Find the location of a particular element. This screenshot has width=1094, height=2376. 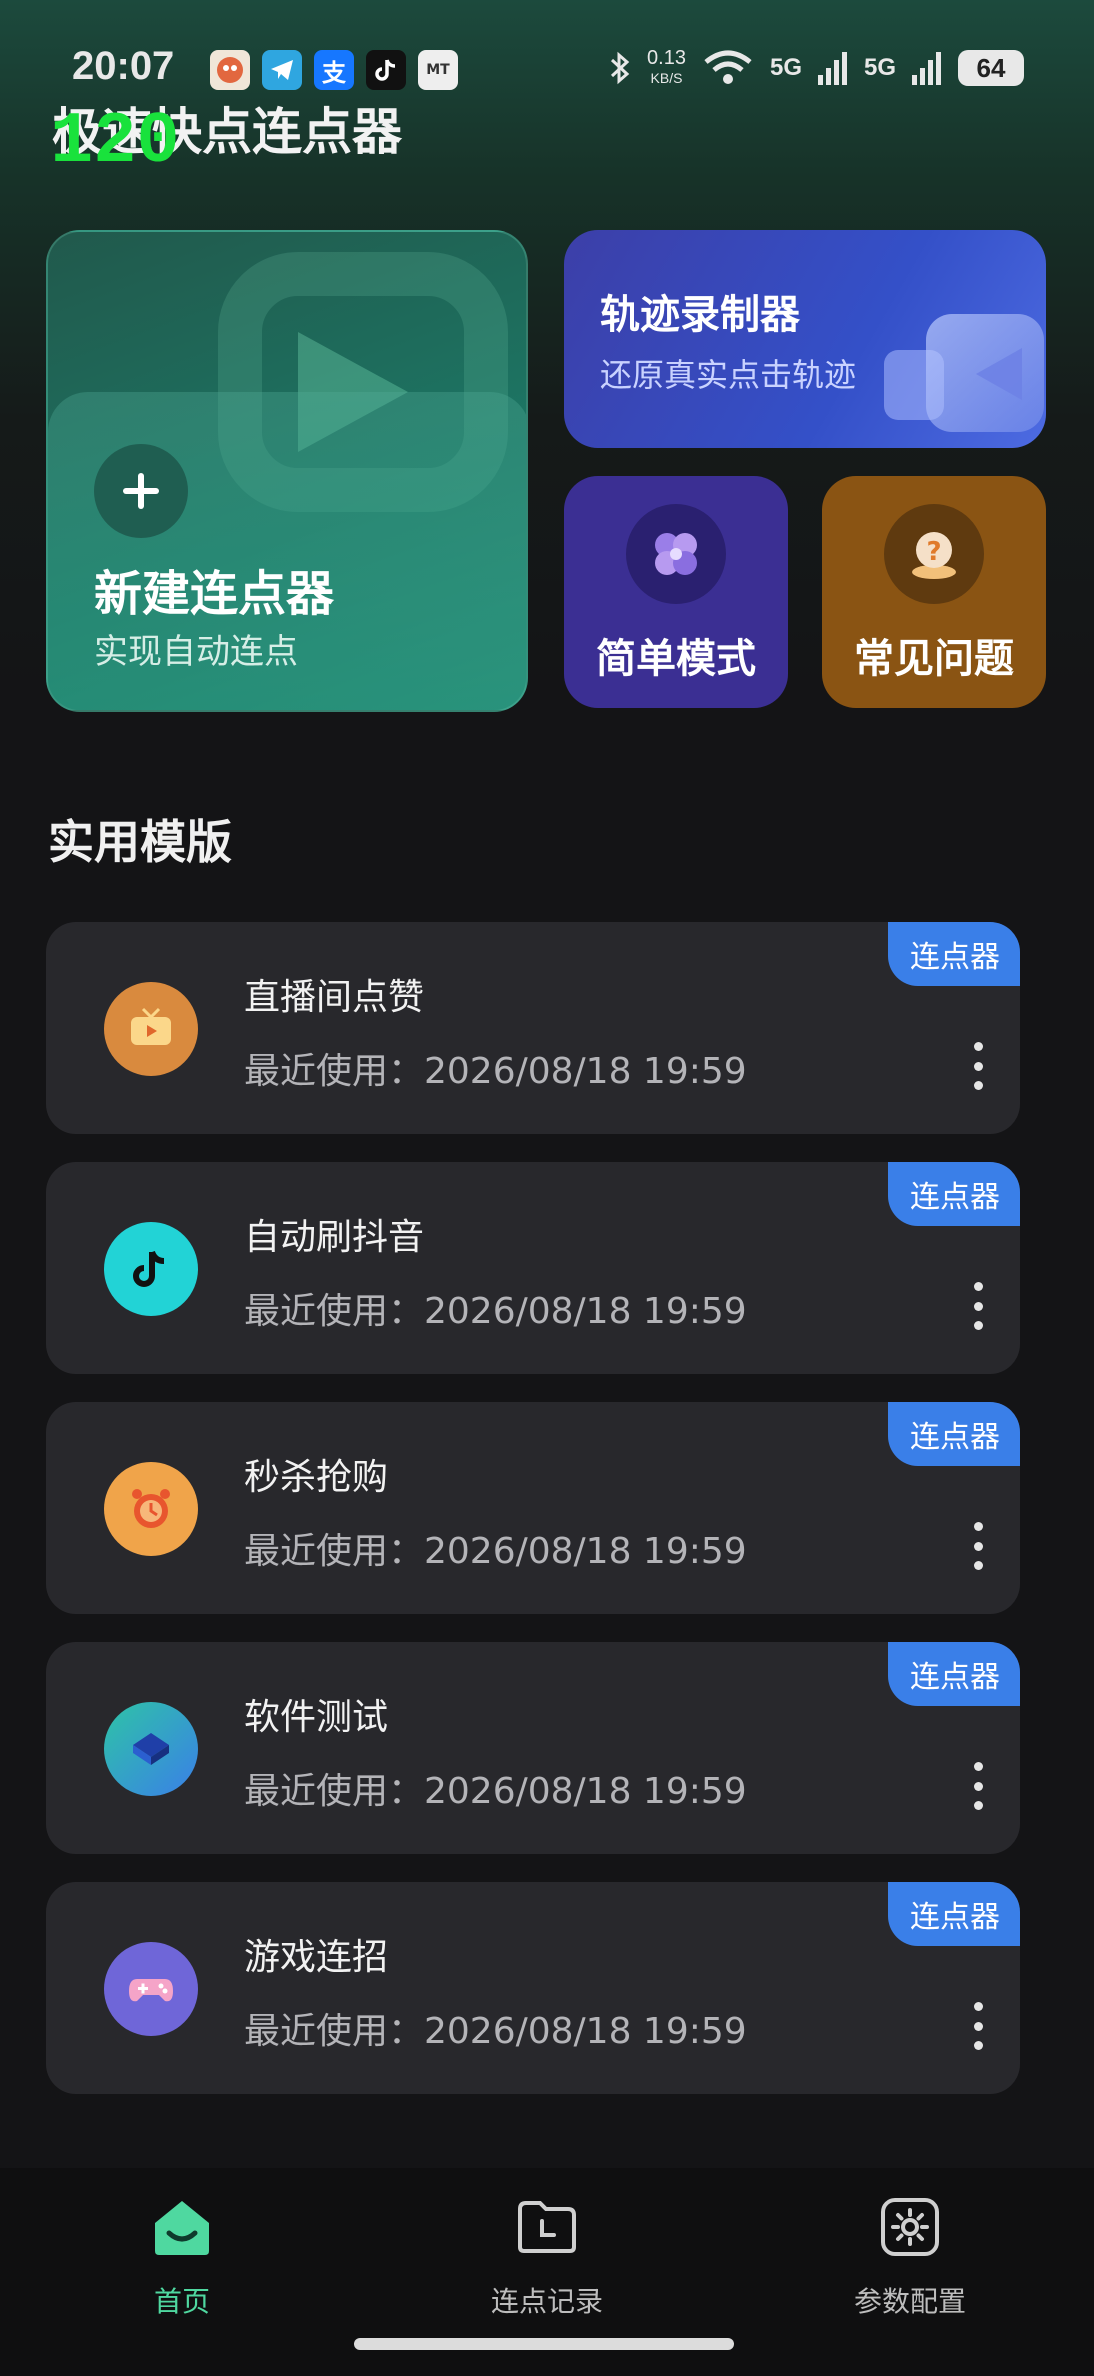

template-name: 秒杀抢购 is located at coordinates (316, 1477).